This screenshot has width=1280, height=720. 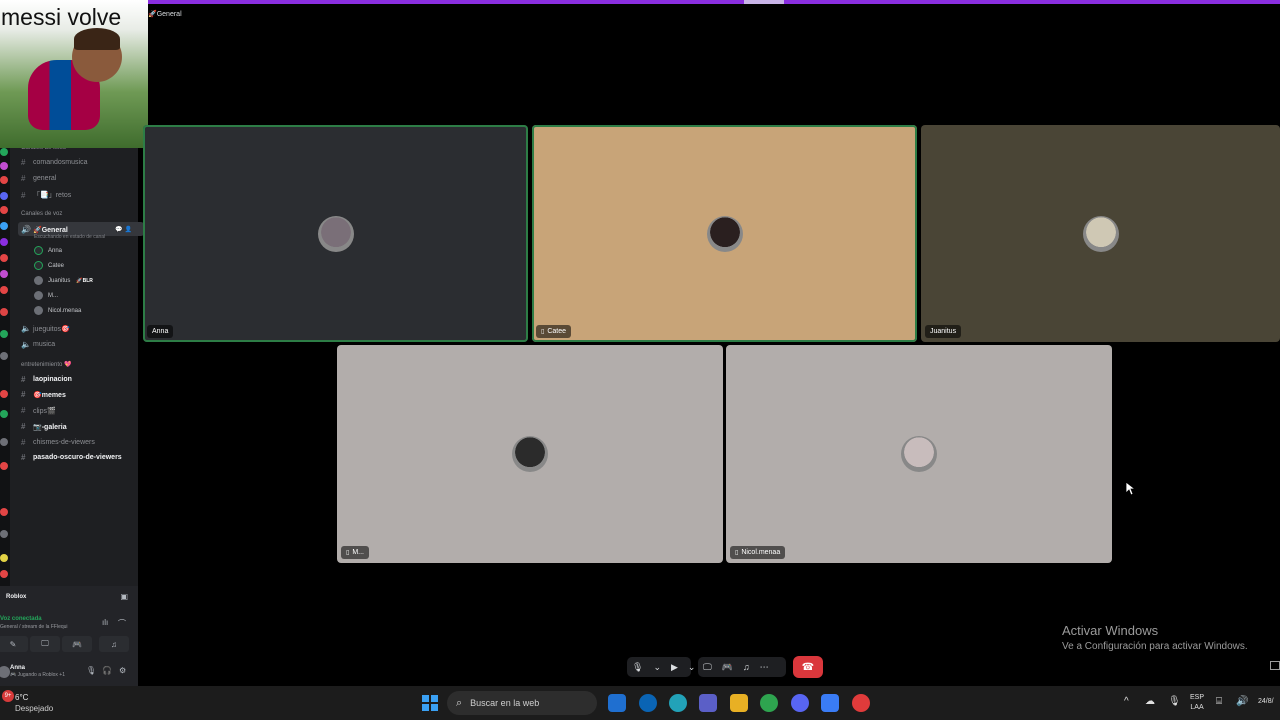 I want to click on voice-channel-musica: 🔈 musica, so click(x=38, y=344).